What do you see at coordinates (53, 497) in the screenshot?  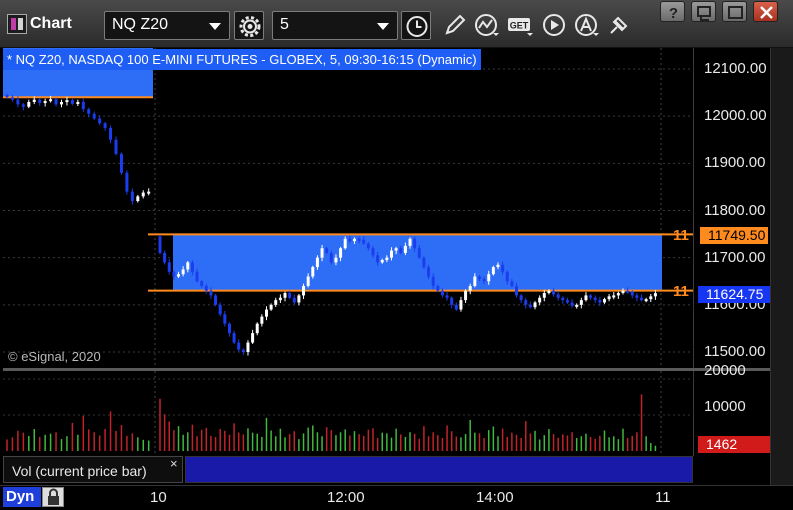 I see `lock-icon` at bounding box center [53, 497].